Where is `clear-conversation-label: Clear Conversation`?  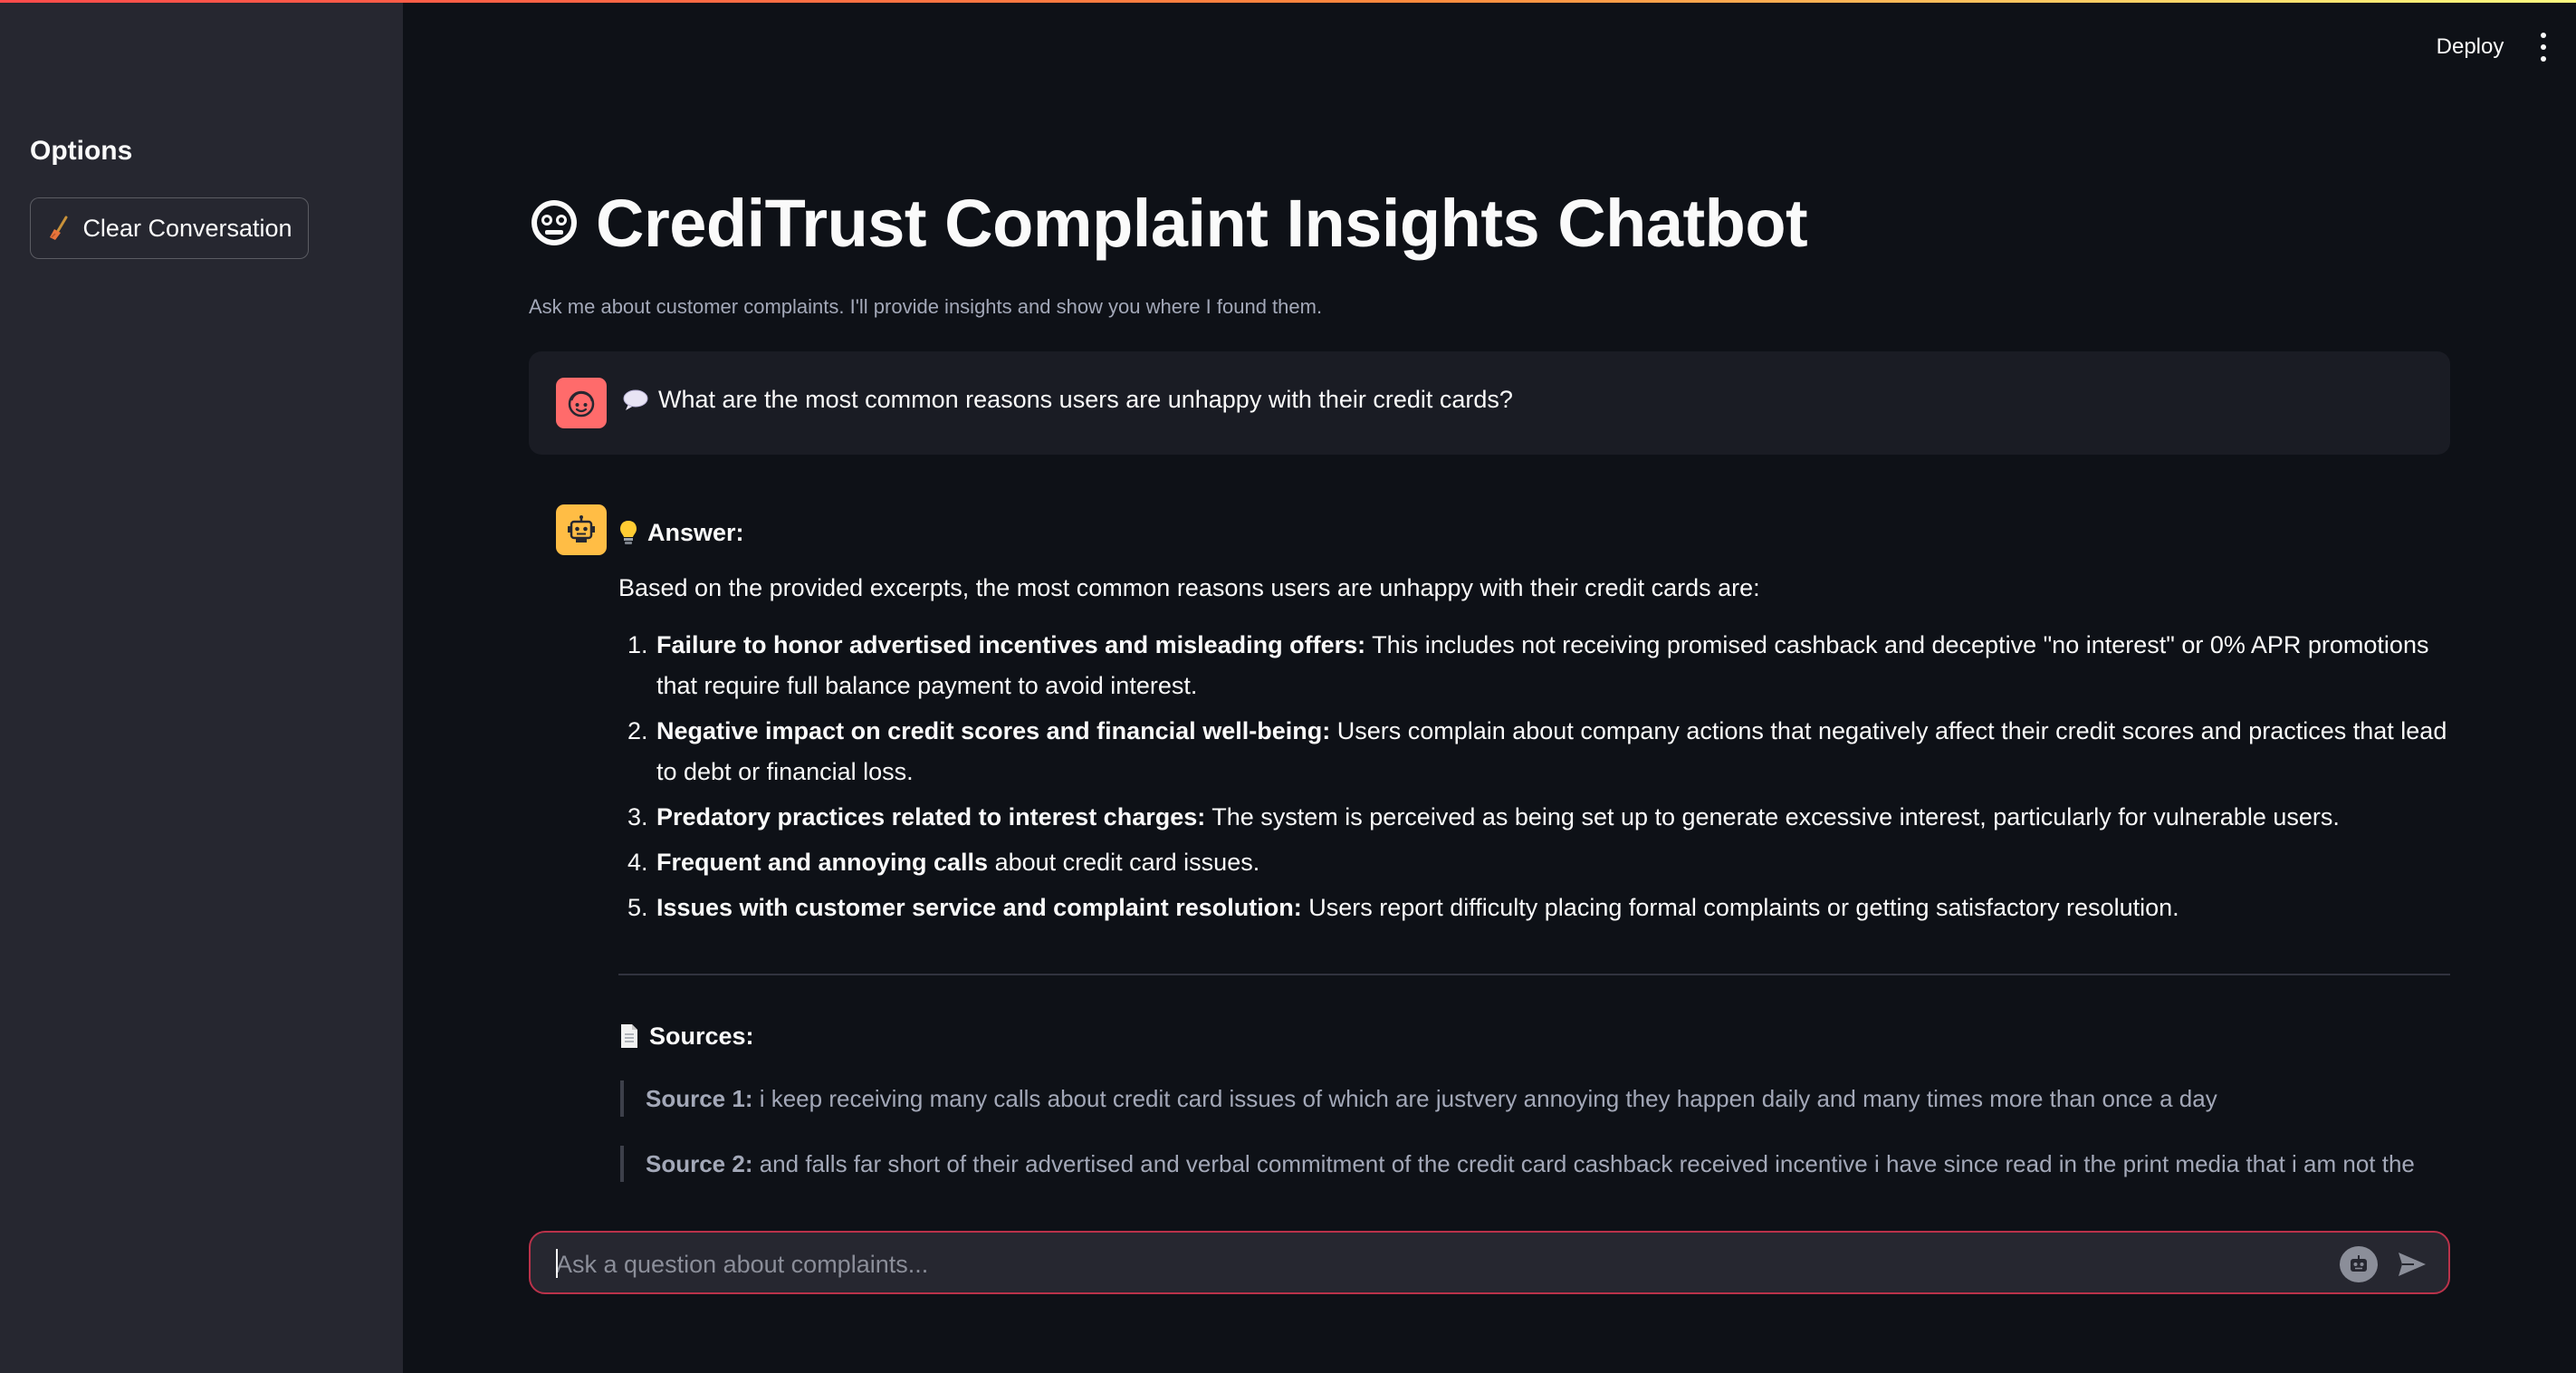
clear-conversation-label: Clear Conversation is located at coordinates (187, 228).